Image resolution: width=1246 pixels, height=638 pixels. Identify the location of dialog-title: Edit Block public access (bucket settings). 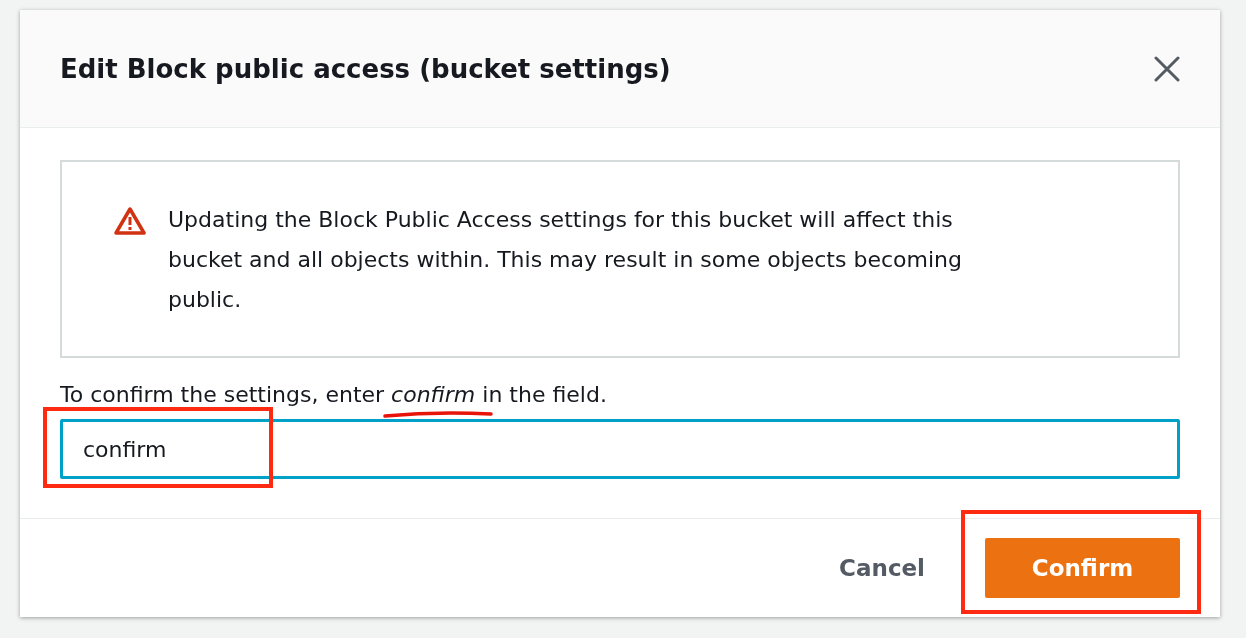
(365, 68).